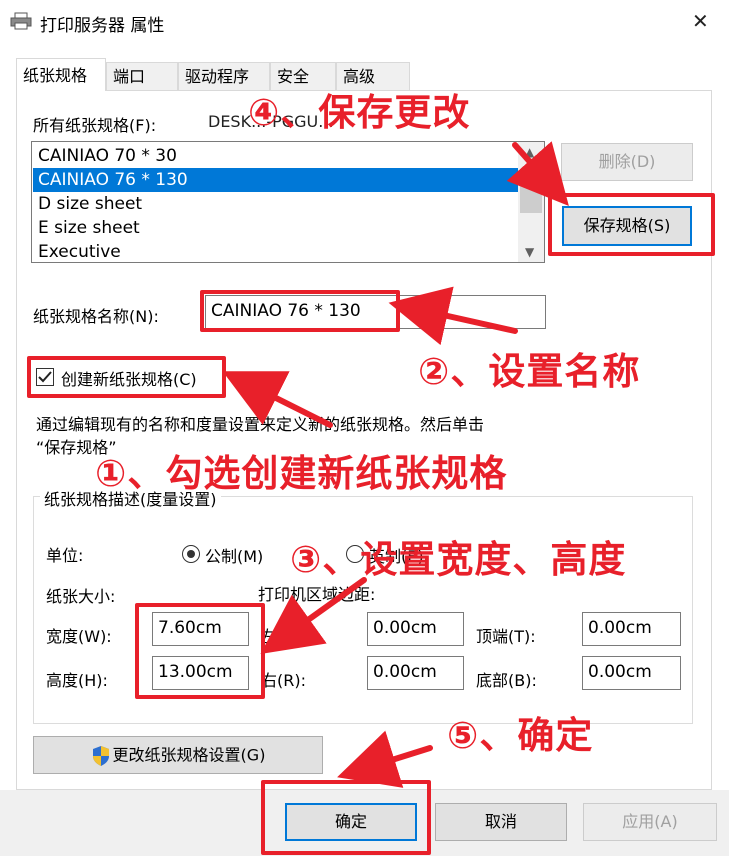  Describe the element at coordinates (313, 615) in the screenshot. I see `arrow-to-size` at that location.